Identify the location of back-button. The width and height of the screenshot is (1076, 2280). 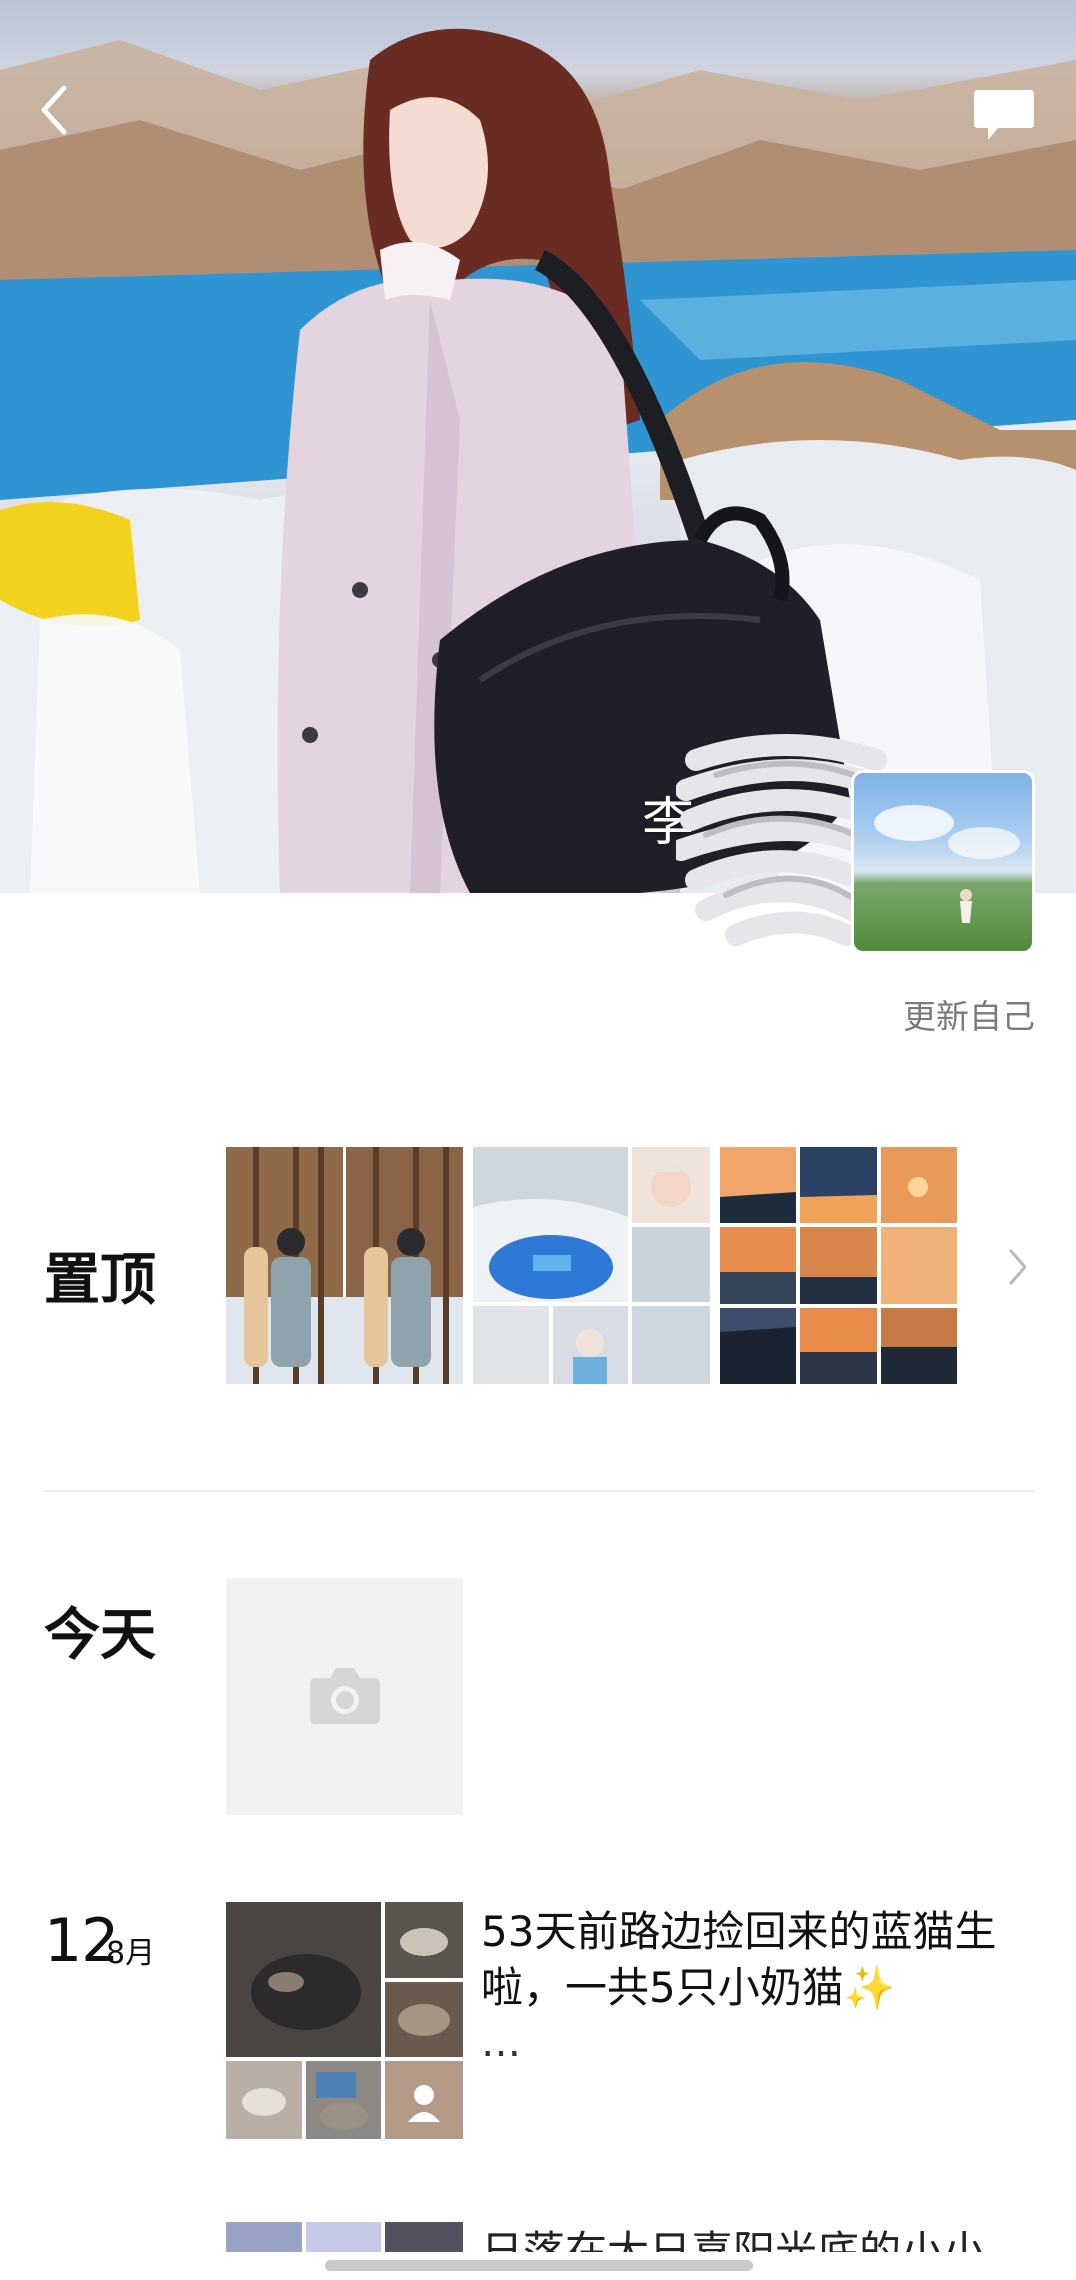
(55, 110).